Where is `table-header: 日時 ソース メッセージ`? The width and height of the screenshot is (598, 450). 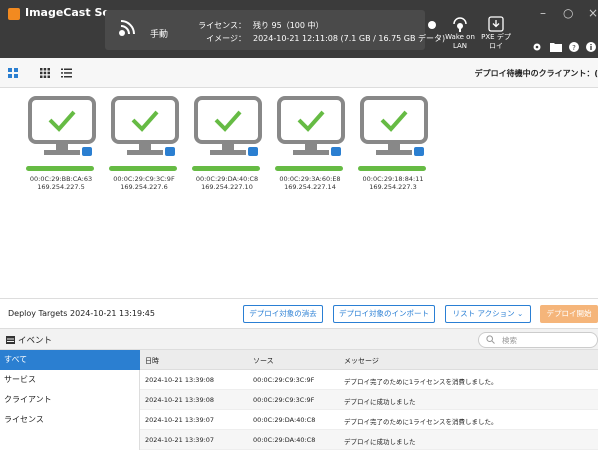
table-header: 日時 ソース メッセージ is located at coordinates (369, 360).